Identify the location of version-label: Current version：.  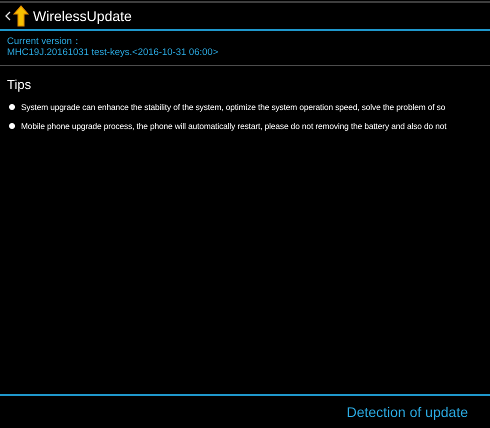
(45, 41).